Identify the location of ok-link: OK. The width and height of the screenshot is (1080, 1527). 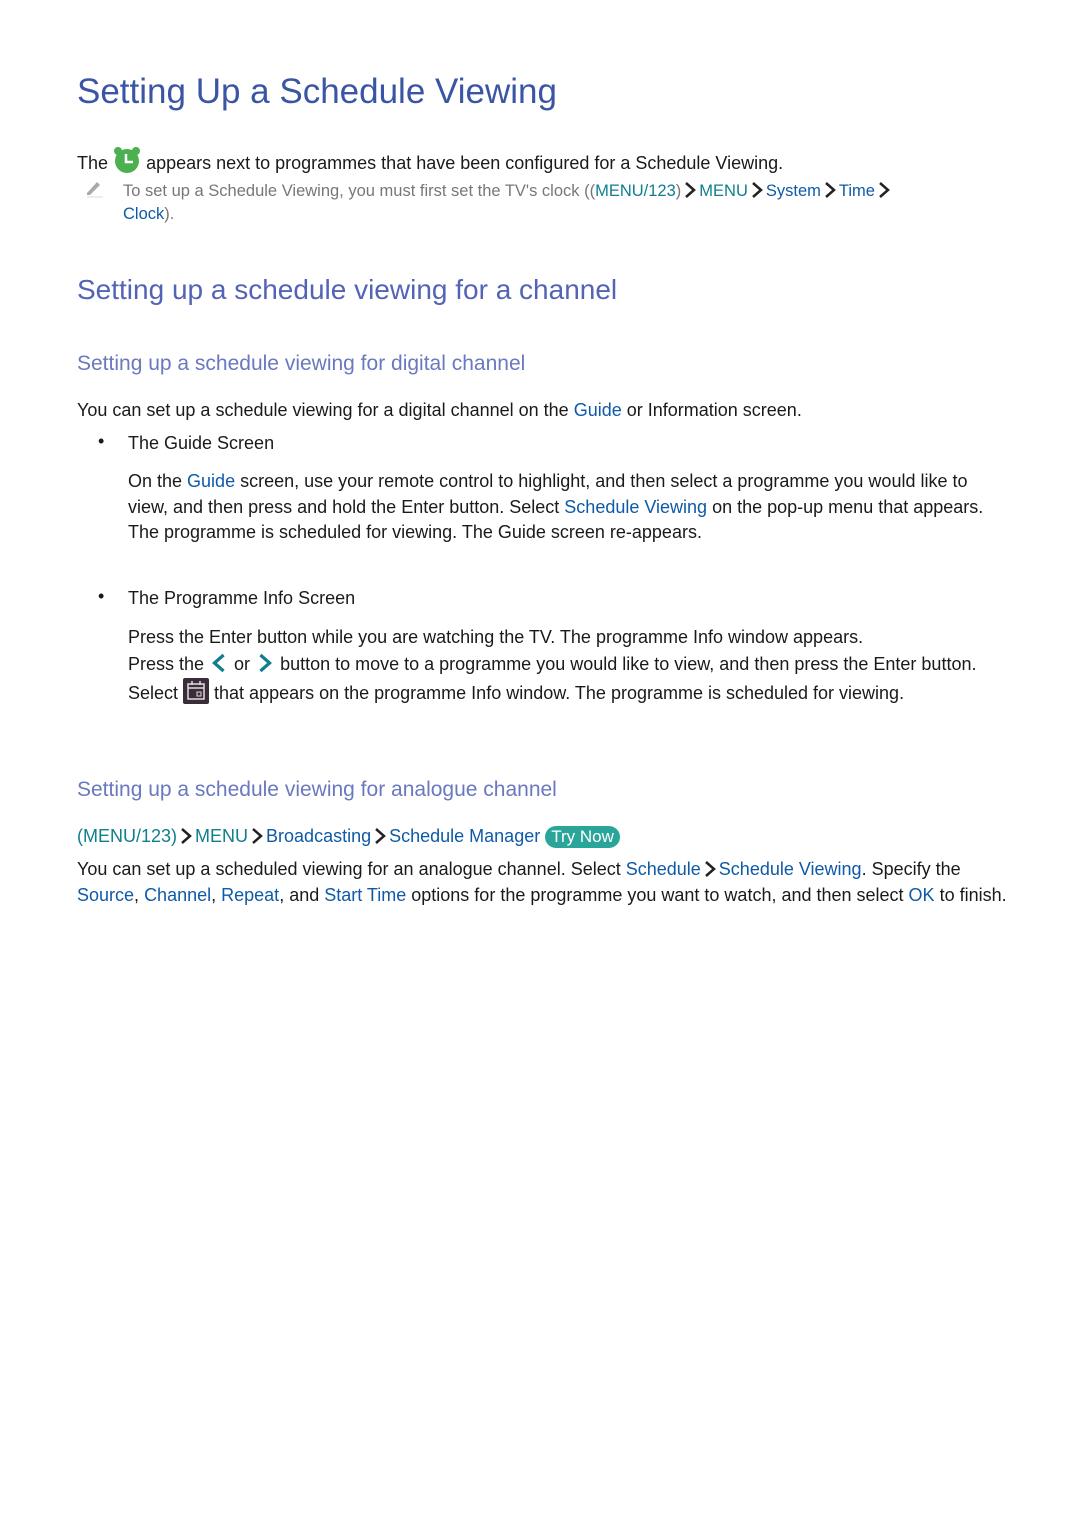
(922, 895).